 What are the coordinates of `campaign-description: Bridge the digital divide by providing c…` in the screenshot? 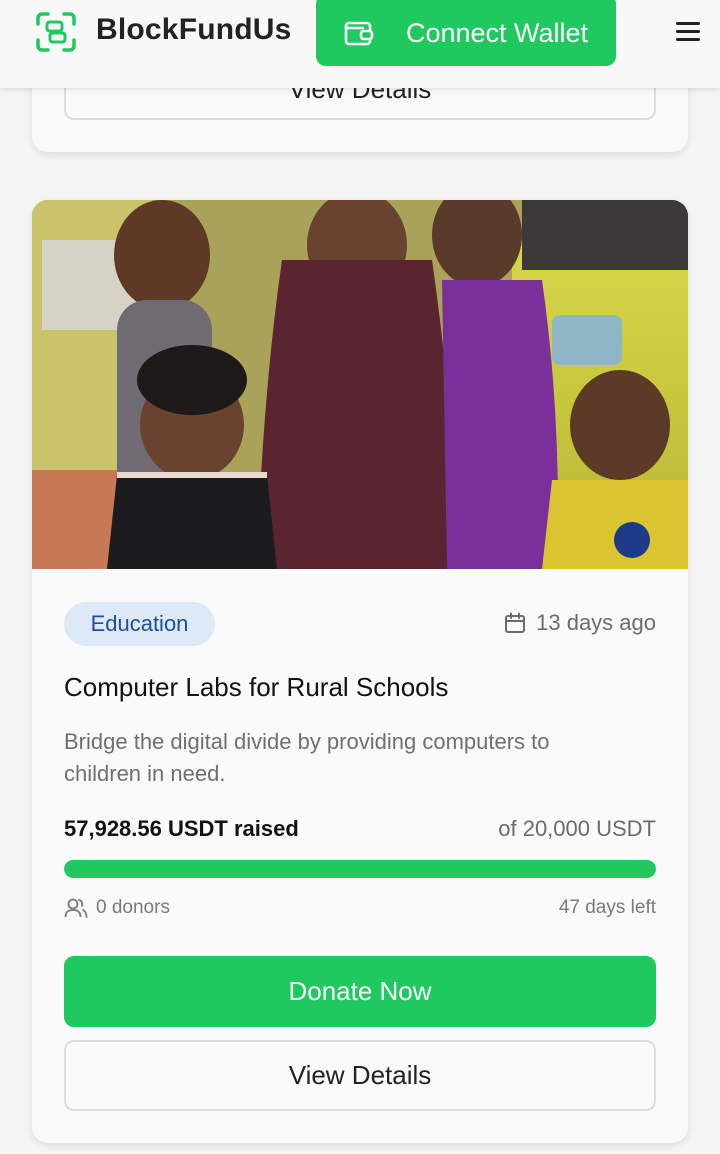 It's located at (307, 757).